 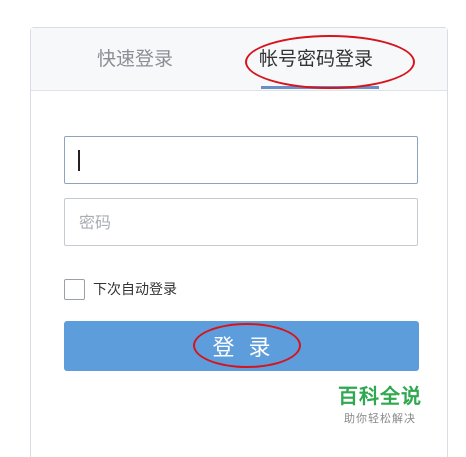 I want to click on watermark-logo: 百科全说, so click(x=380, y=396).